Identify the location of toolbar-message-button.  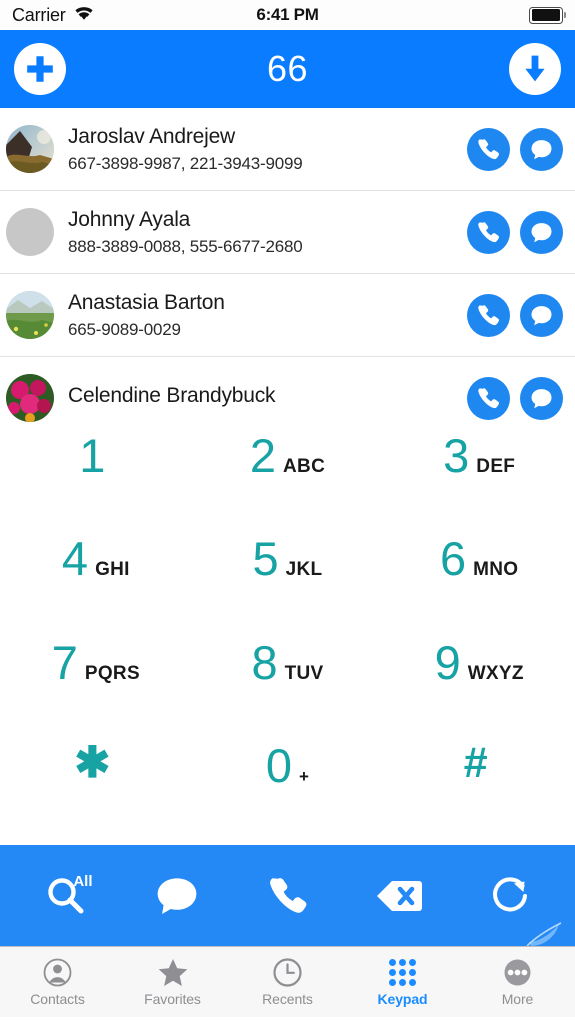
(177, 896).